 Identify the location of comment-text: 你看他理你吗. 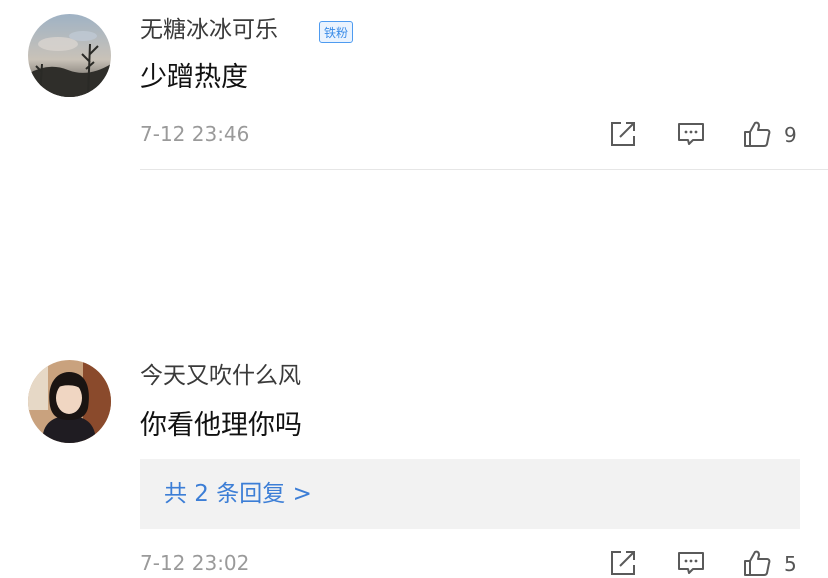
(221, 425).